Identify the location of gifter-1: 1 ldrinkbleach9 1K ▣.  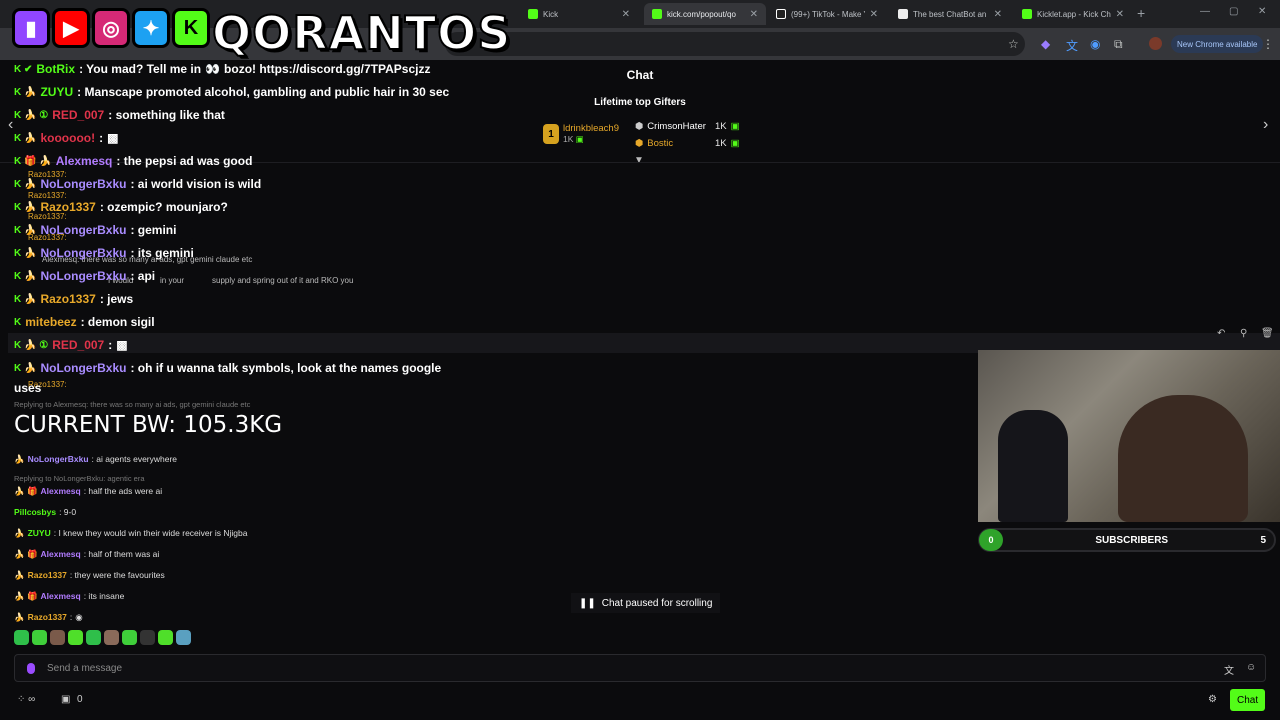
(581, 134).